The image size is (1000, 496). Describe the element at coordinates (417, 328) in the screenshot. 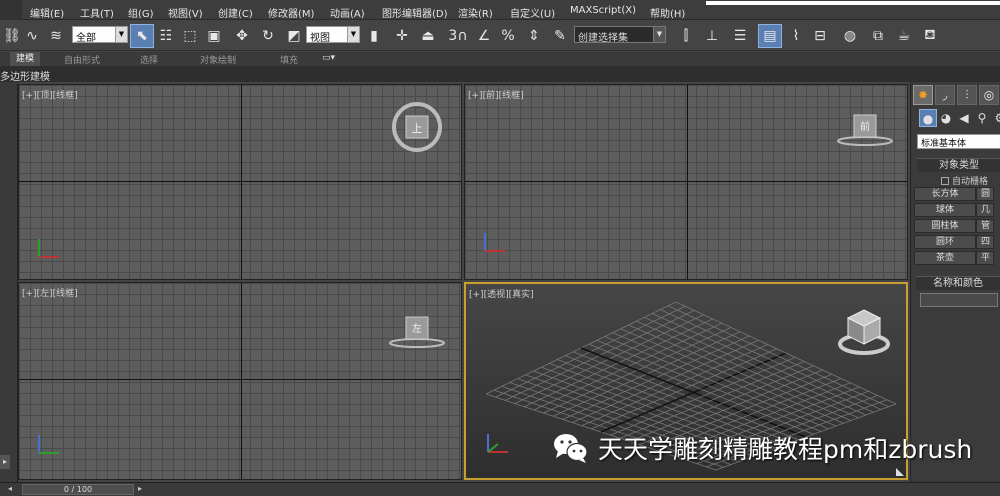

I see `viewcube-face-label: 左` at that location.